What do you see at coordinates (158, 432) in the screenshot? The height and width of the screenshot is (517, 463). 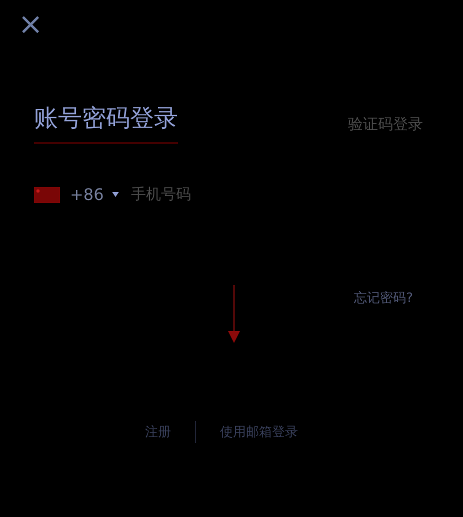 I see `footer-link: 注册` at bounding box center [158, 432].